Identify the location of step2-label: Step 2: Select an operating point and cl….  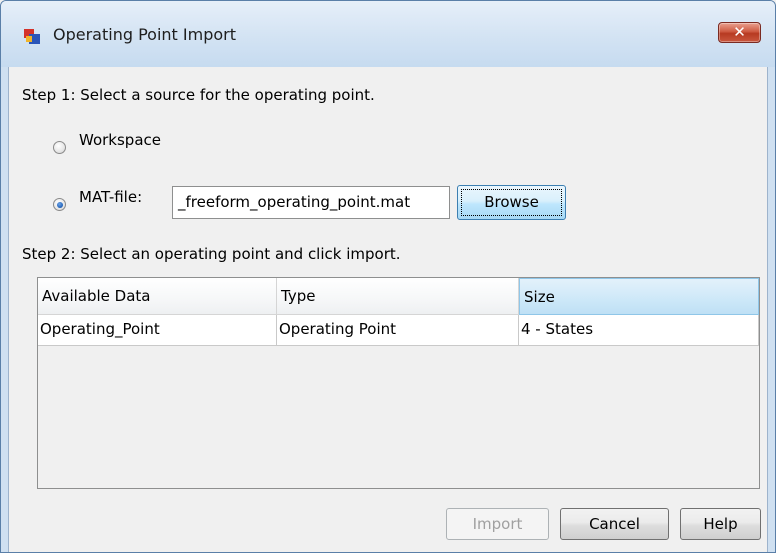
(211, 254).